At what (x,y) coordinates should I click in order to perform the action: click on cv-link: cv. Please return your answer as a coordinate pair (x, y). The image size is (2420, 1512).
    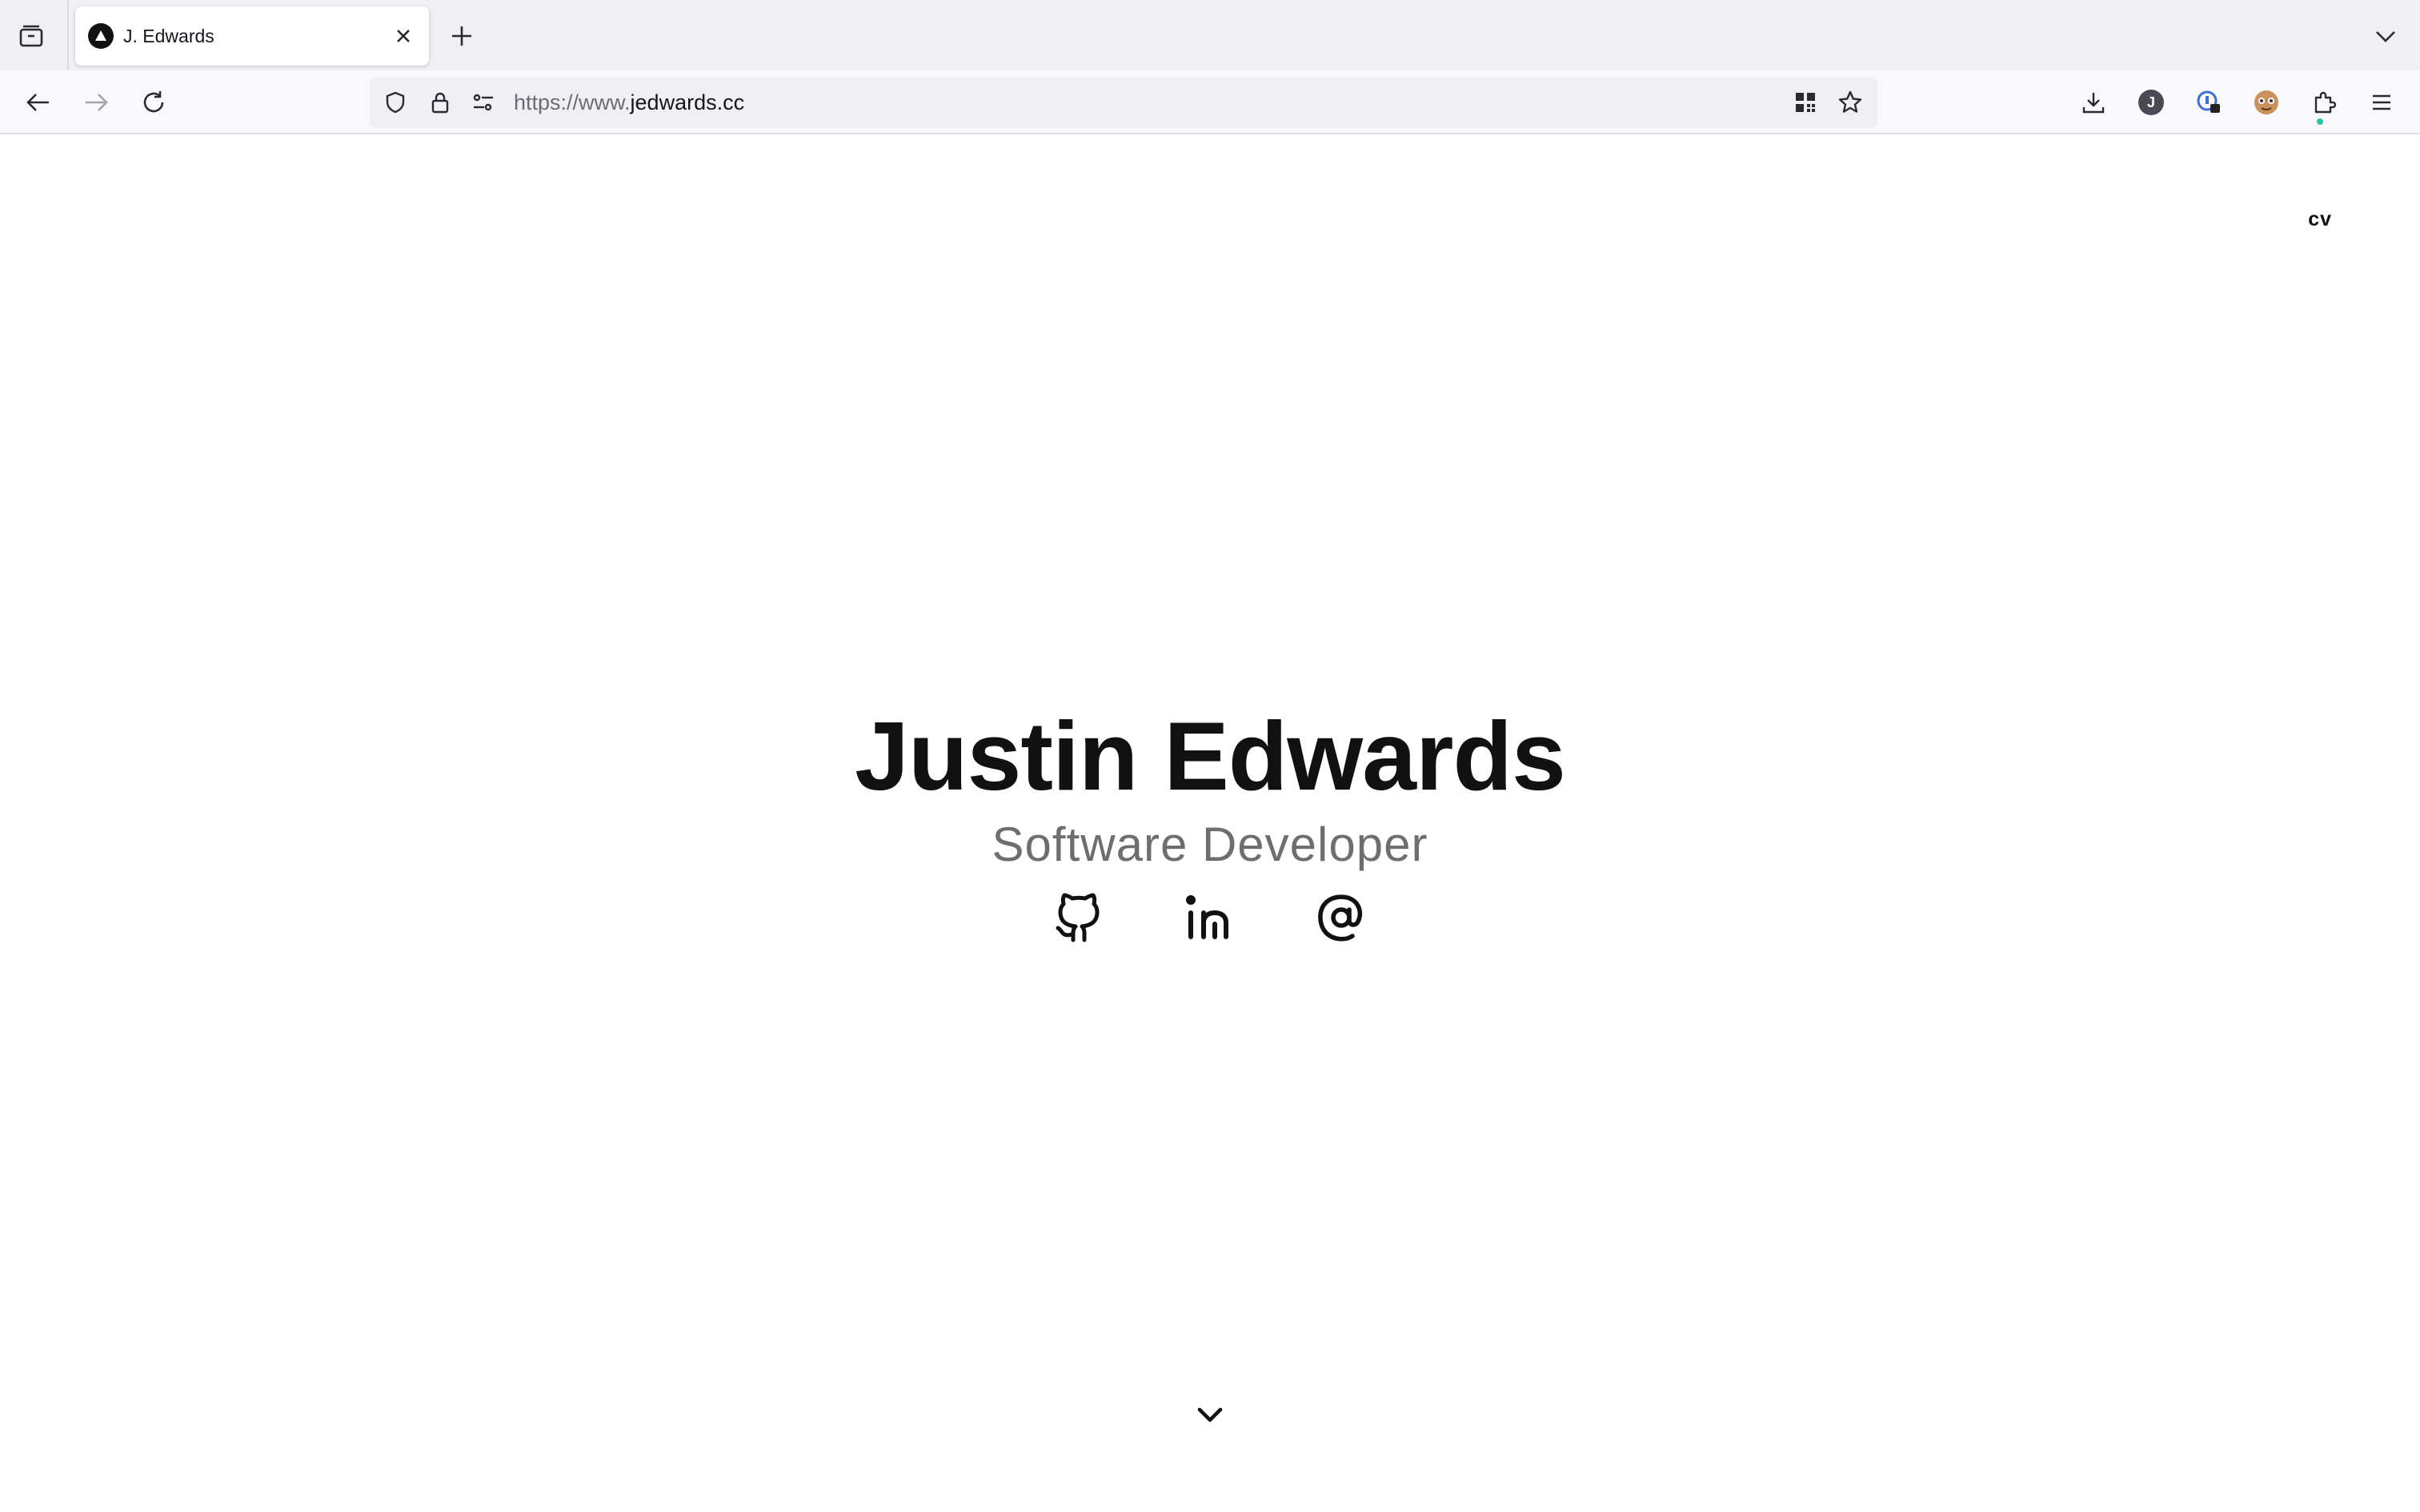
    Looking at the image, I should click on (2320, 219).